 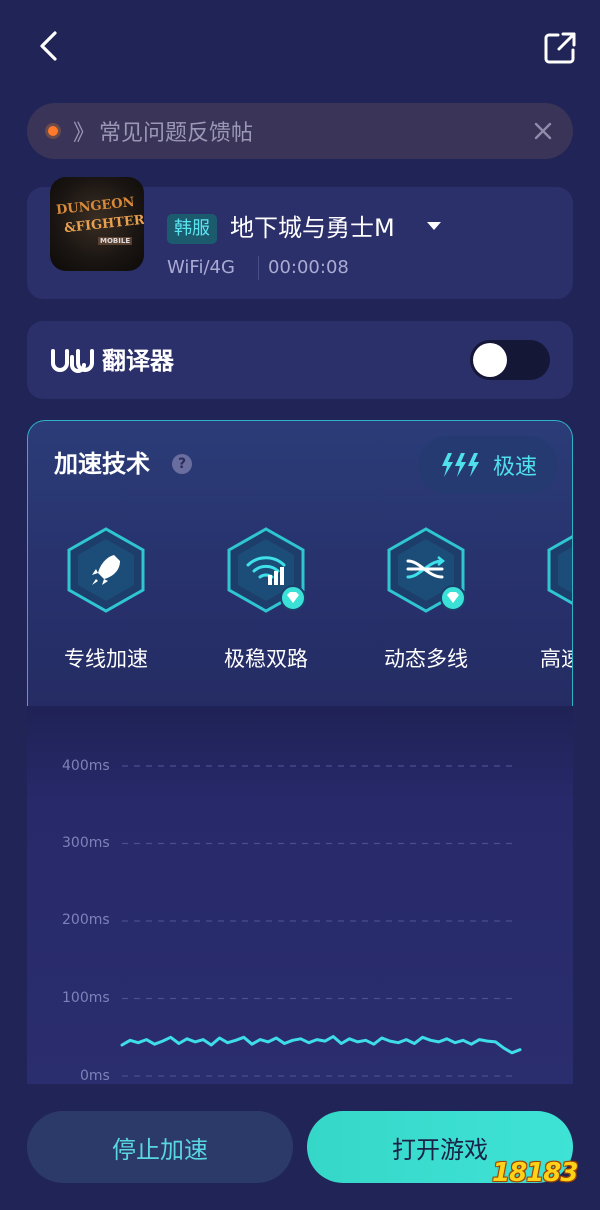 What do you see at coordinates (321, 1045) in the screenshot?
I see `latency-series-line` at bounding box center [321, 1045].